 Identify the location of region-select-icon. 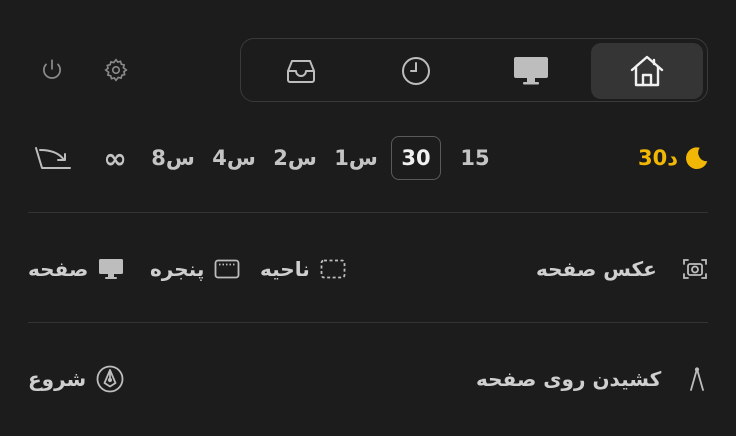
(333, 269).